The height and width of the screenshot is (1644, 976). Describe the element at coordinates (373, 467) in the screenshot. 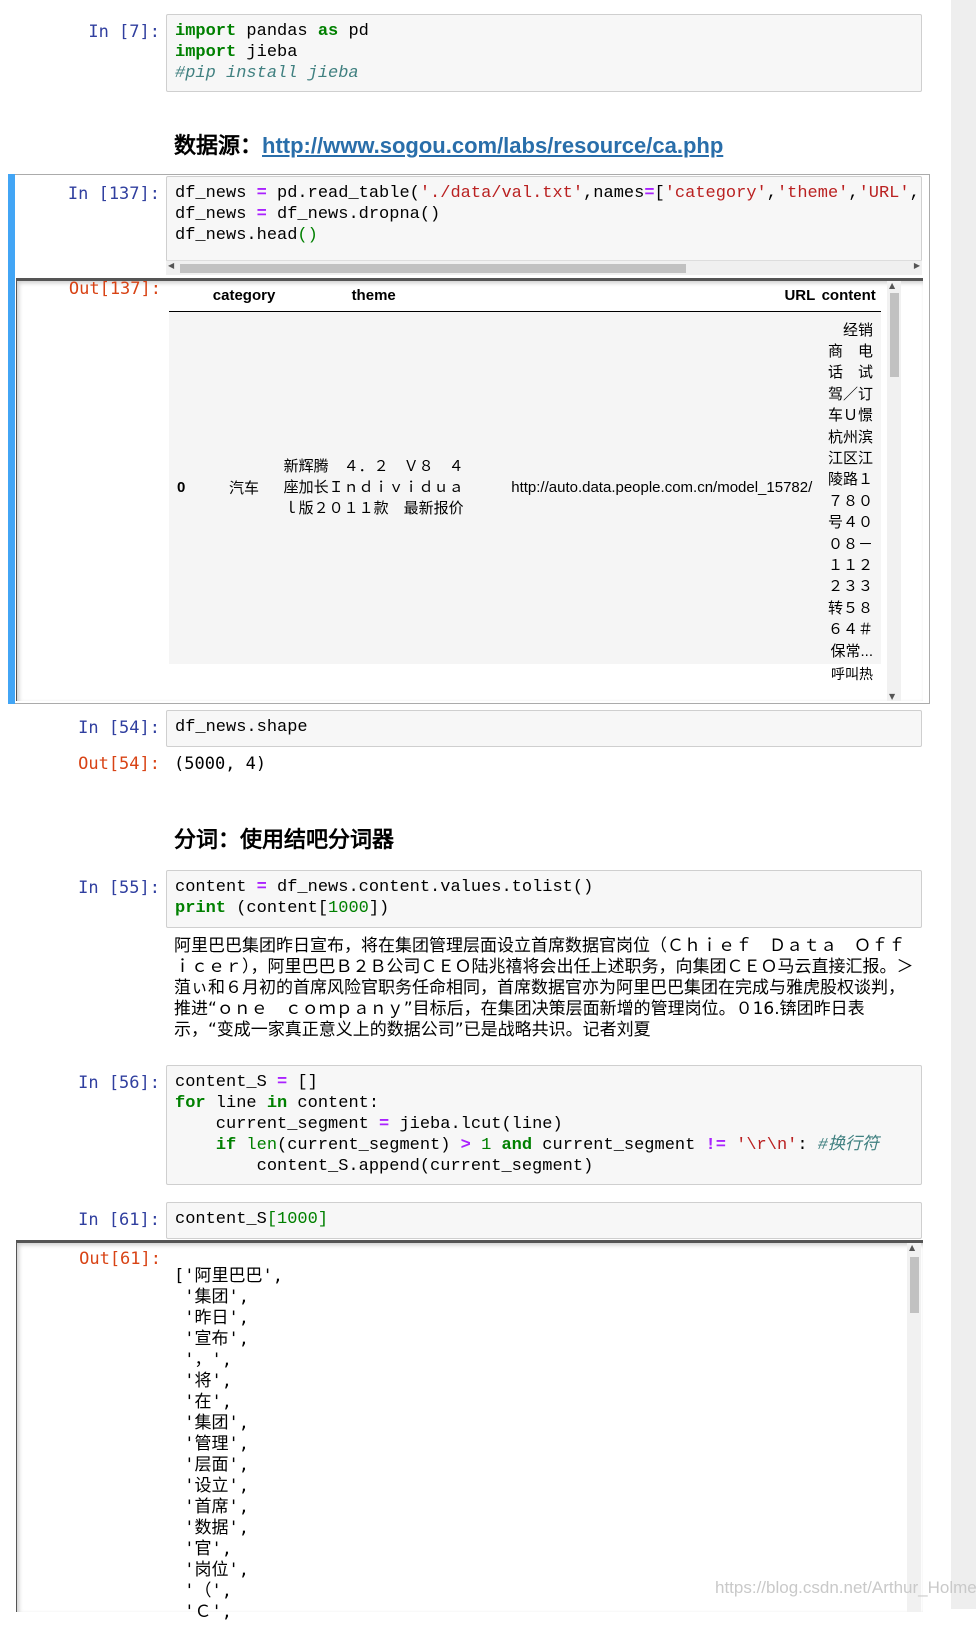

I see `theme-line: 新辉腾 ４．２ Ｖ８ ４` at that location.